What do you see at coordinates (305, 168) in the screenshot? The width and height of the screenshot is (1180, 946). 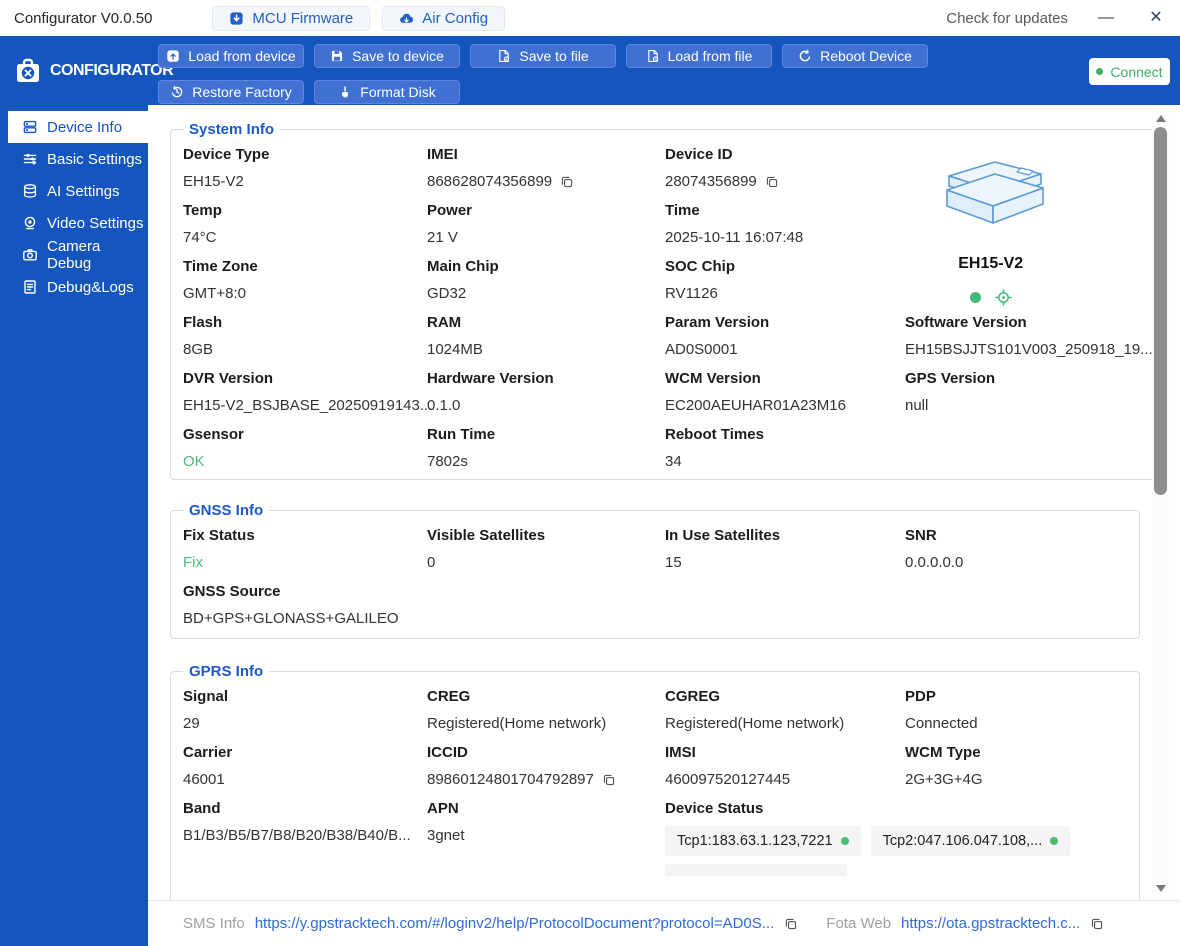 I see `field: Device Type EH15-V2` at bounding box center [305, 168].